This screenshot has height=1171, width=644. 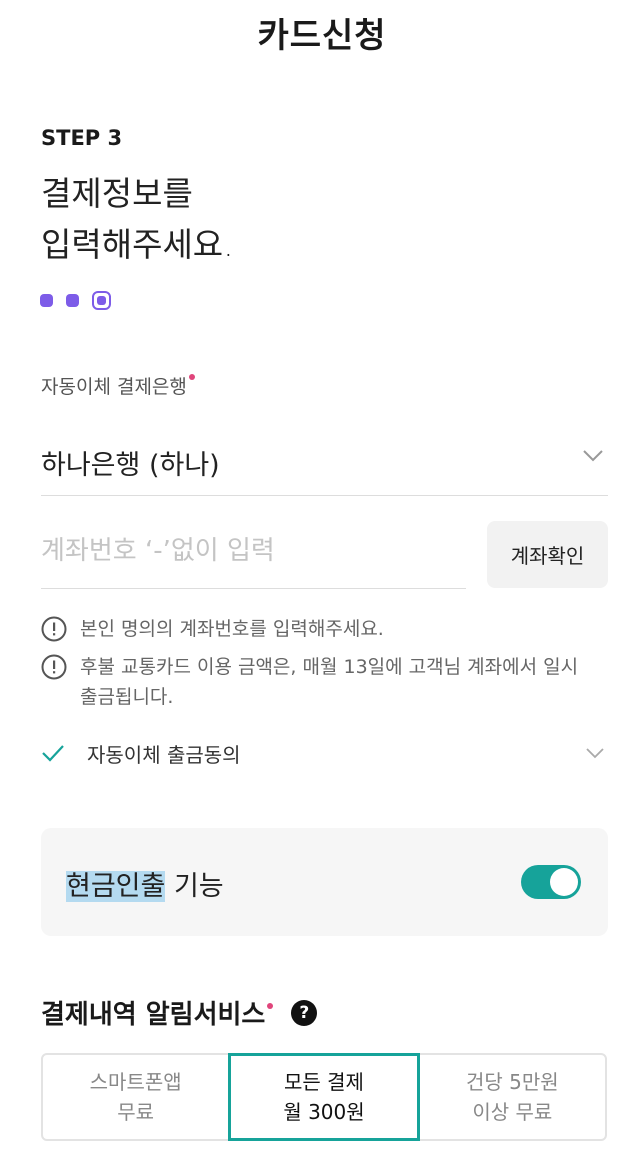 What do you see at coordinates (53, 753) in the screenshot?
I see `check-icon` at bounding box center [53, 753].